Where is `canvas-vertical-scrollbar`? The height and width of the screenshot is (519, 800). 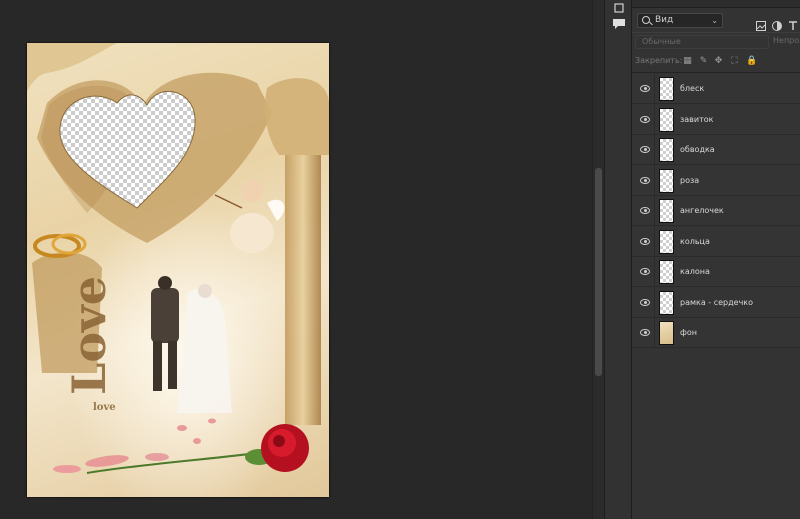 canvas-vertical-scrollbar is located at coordinates (598, 259).